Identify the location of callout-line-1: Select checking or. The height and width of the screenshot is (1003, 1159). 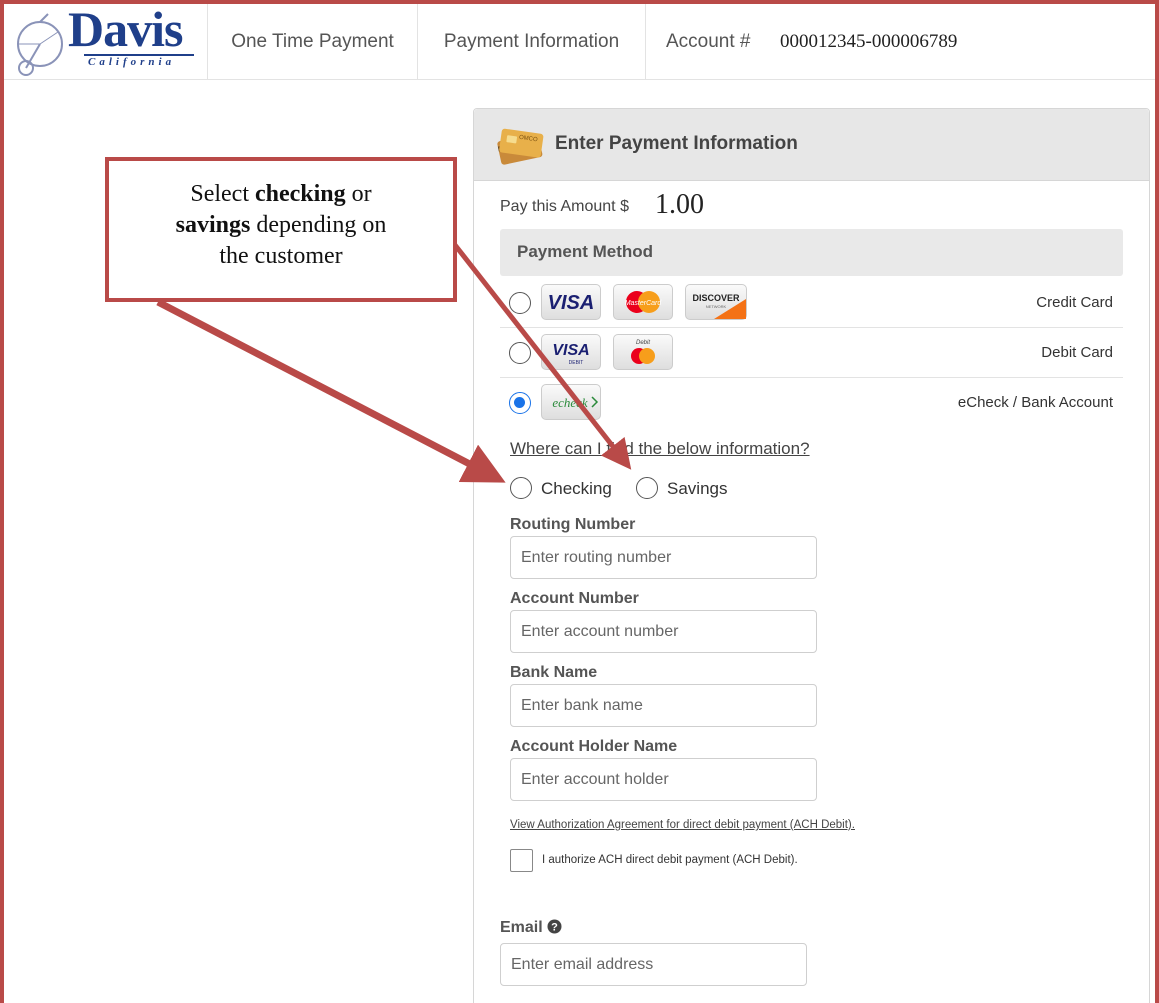
(281, 194).